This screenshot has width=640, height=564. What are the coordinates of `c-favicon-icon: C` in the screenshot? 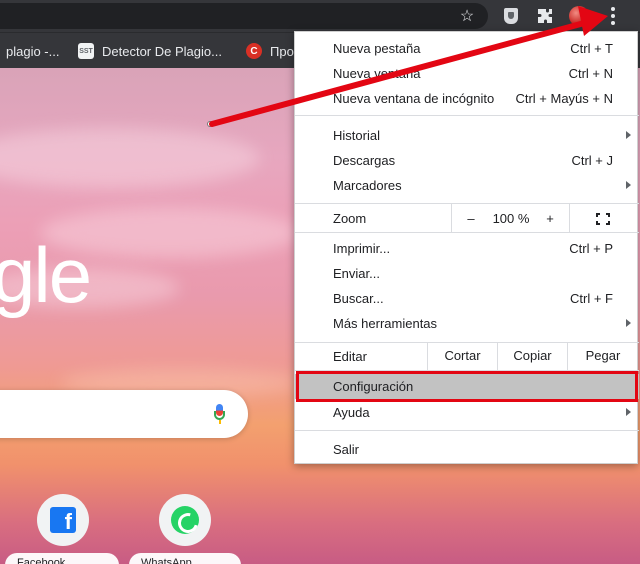 It's located at (254, 51).